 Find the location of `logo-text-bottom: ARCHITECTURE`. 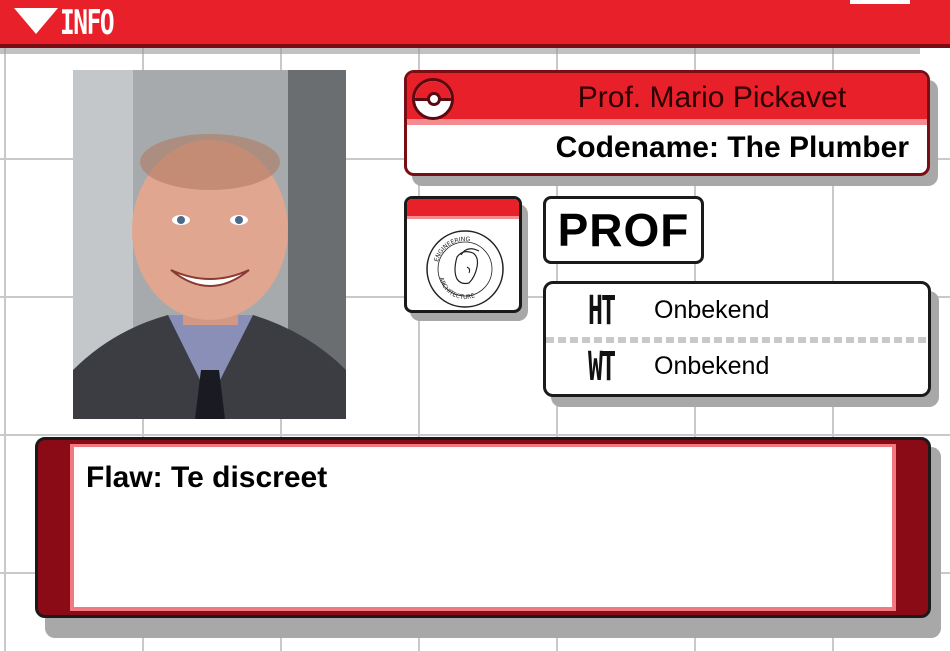

logo-text-bottom: ARCHITECTURE is located at coordinates (456, 288).